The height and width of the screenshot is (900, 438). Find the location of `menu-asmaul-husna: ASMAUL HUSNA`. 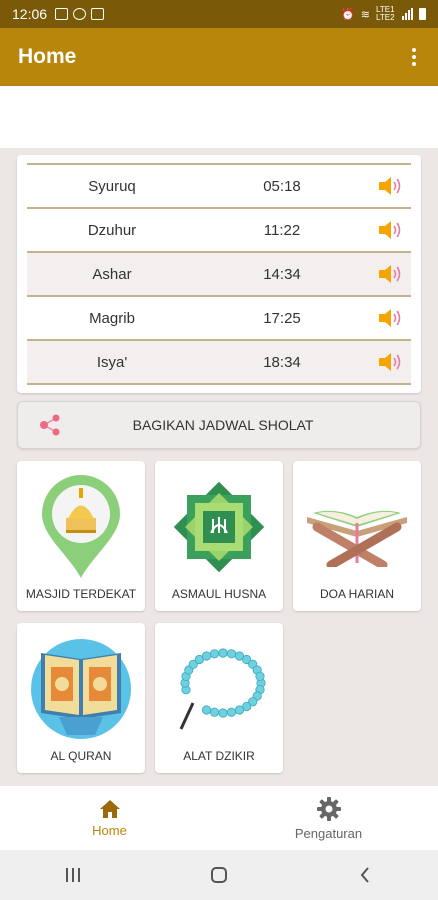

menu-asmaul-husna: ASMAUL HUSNA is located at coordinates (219, 536).